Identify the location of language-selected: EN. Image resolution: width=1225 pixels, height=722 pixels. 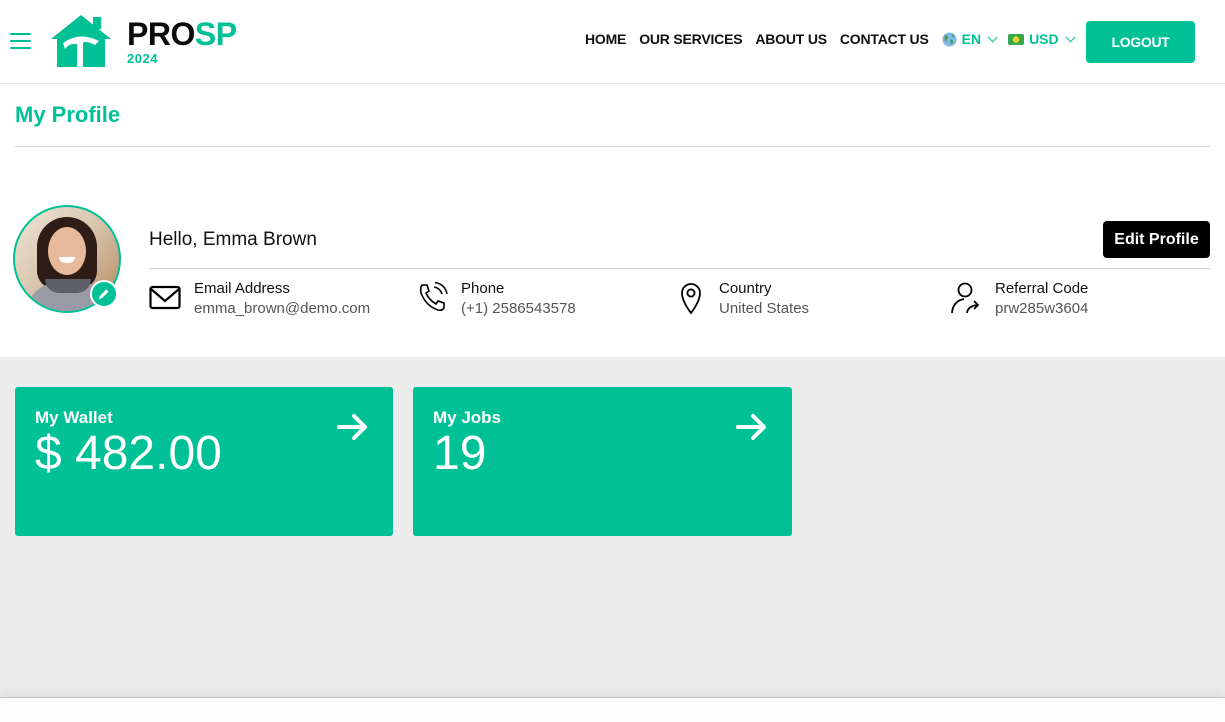
(971, 39).